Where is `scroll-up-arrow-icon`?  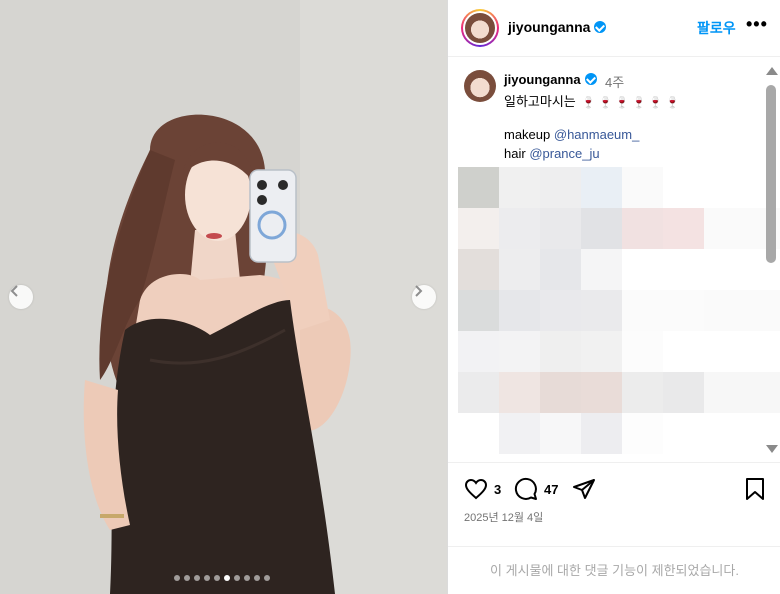
scroll-up-arrow-icon is located at coordinates (772, 71).